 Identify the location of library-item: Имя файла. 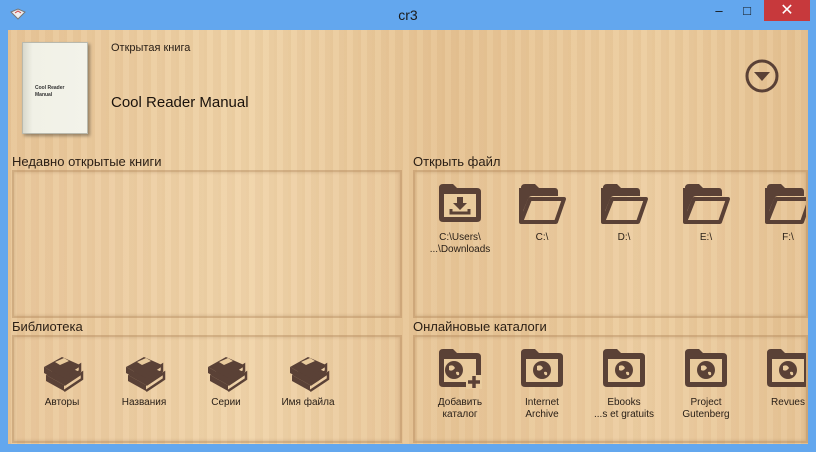
(308, 377).